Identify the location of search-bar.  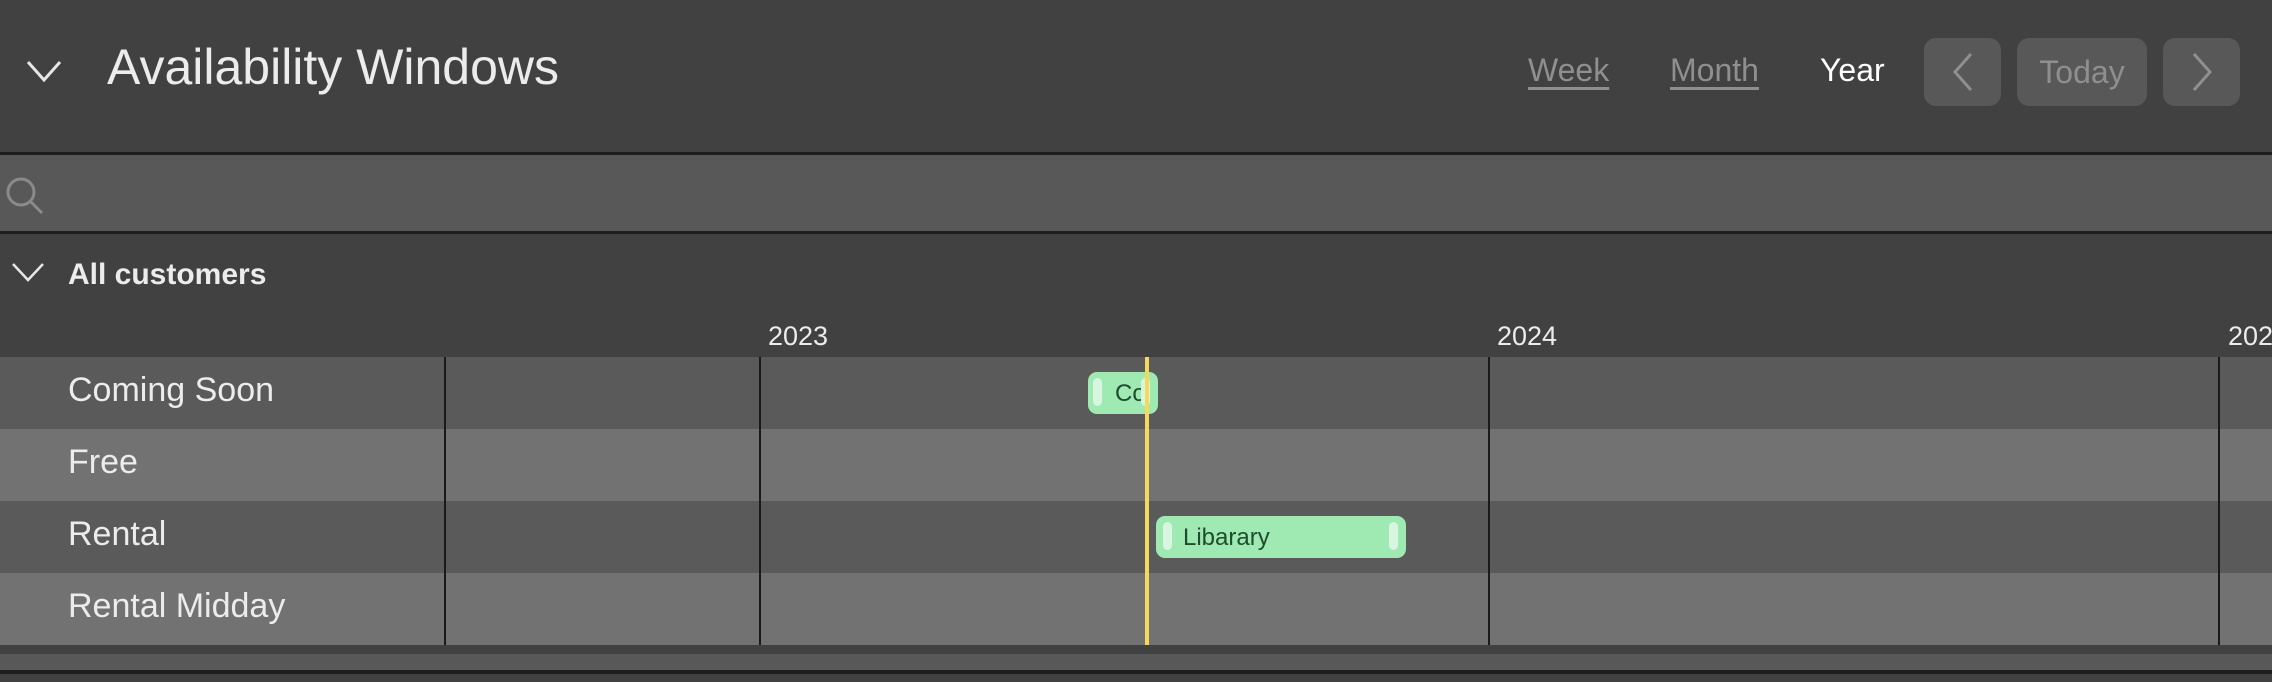
(1136, 194).